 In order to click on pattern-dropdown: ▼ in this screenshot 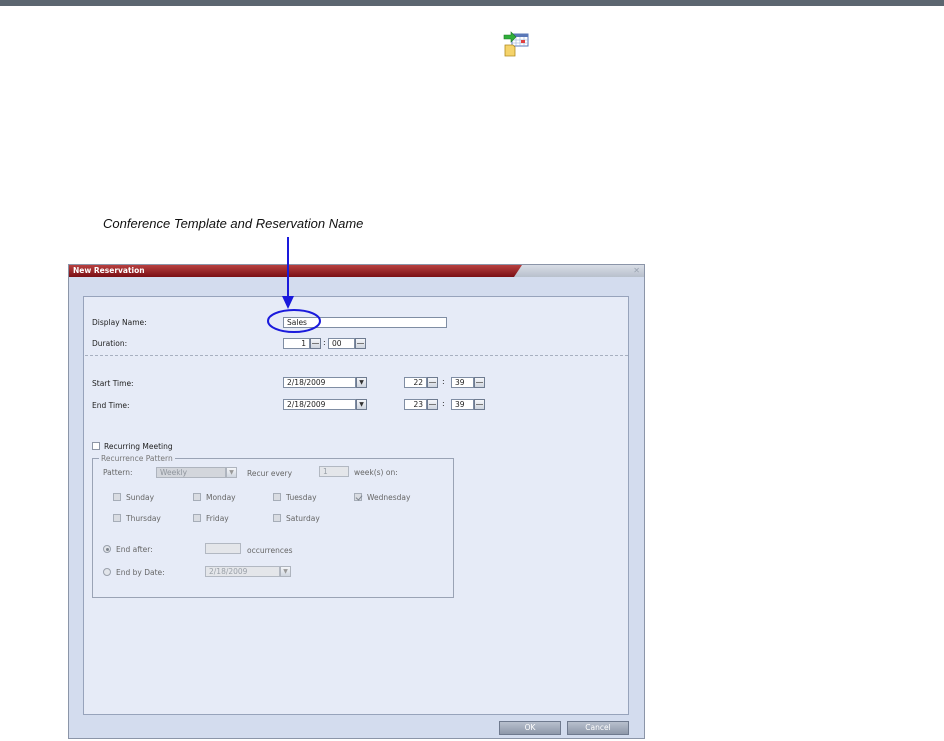, I will do `click(231, 472)`.